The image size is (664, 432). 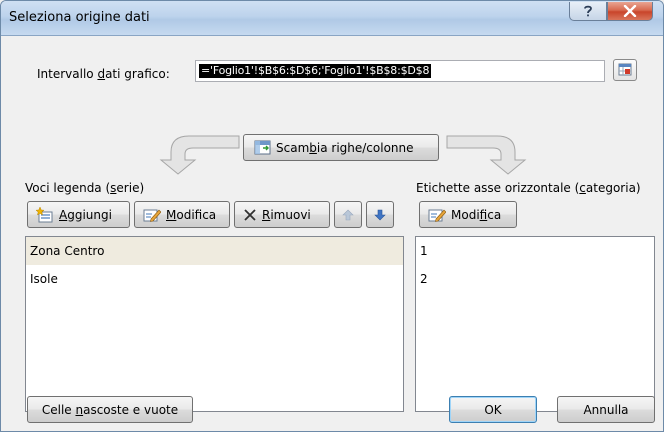 What do you see at coordinates (315, 71) in the screenshot?
I see `chart-data-range-value: ='Foglio1'!$B$6:$D$6;'Foglio1'!$B$8:$D$8` at bounding box center [315, 71].